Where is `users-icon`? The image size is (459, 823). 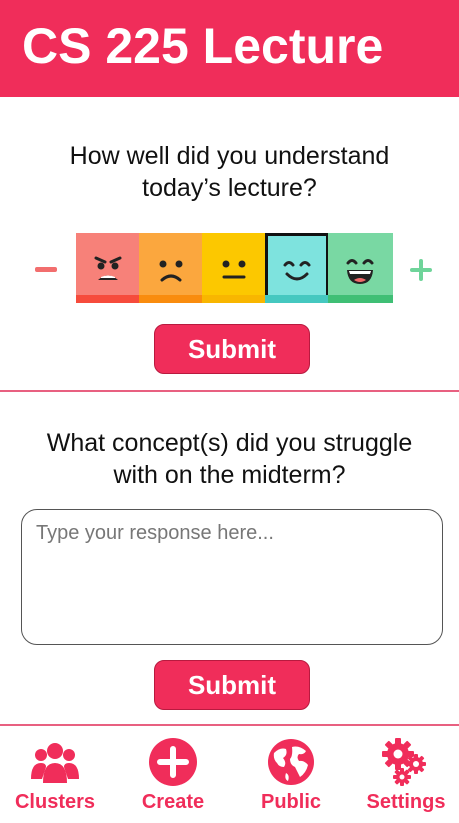
users-icon is located at coordinates (55, 763).